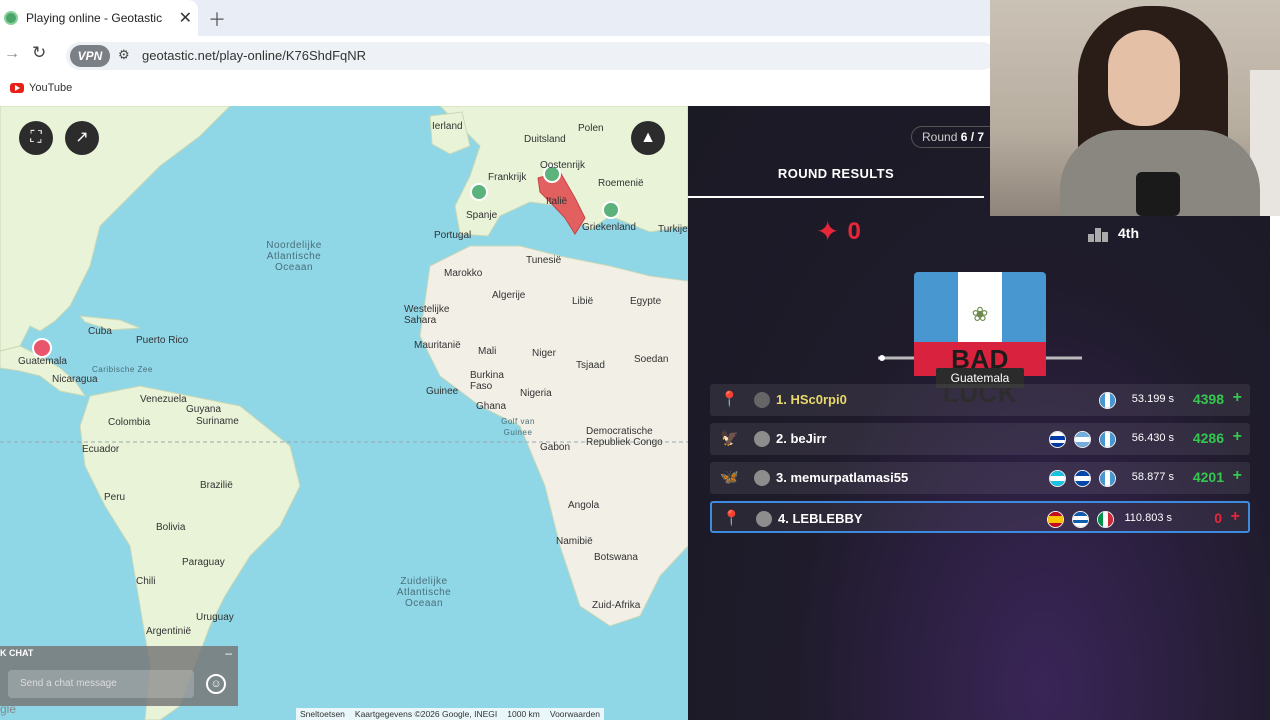 The image size is (1280, 720). Describe the element at coordinates (51, 88) in the screenshot. I see `bookmark-youtube-label: YouTube` at that location.